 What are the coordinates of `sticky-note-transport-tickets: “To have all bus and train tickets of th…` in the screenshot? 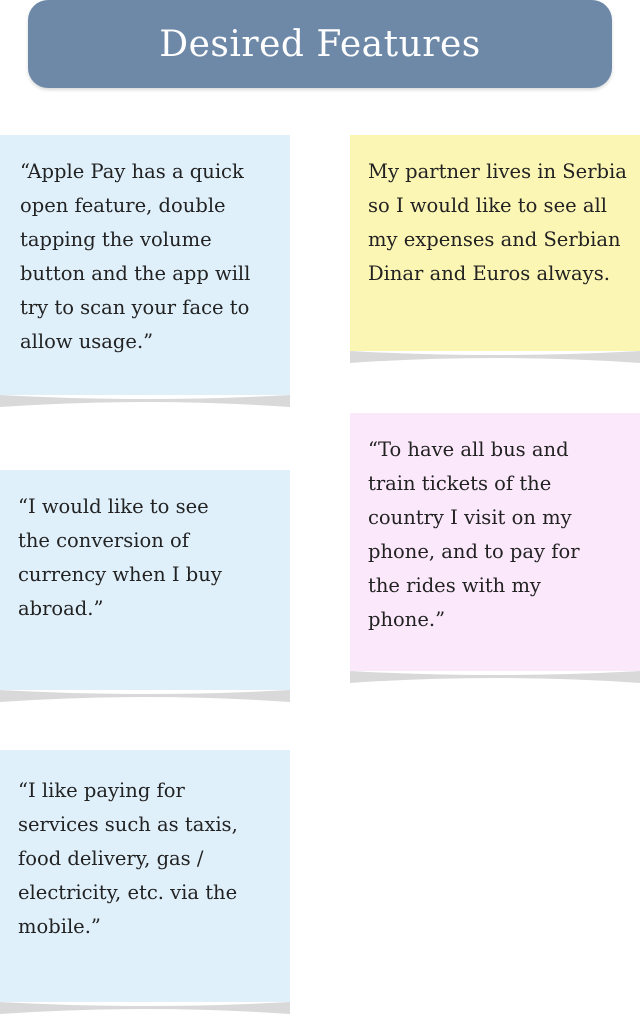 It's located at (495, 550).